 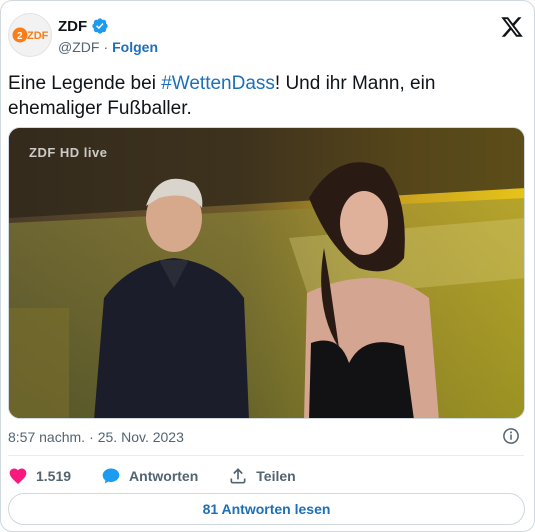 What do you see at coordinates (54, 476) in the screenshot?
I see `like-count: 1.519` at bounding box center [54, 476].